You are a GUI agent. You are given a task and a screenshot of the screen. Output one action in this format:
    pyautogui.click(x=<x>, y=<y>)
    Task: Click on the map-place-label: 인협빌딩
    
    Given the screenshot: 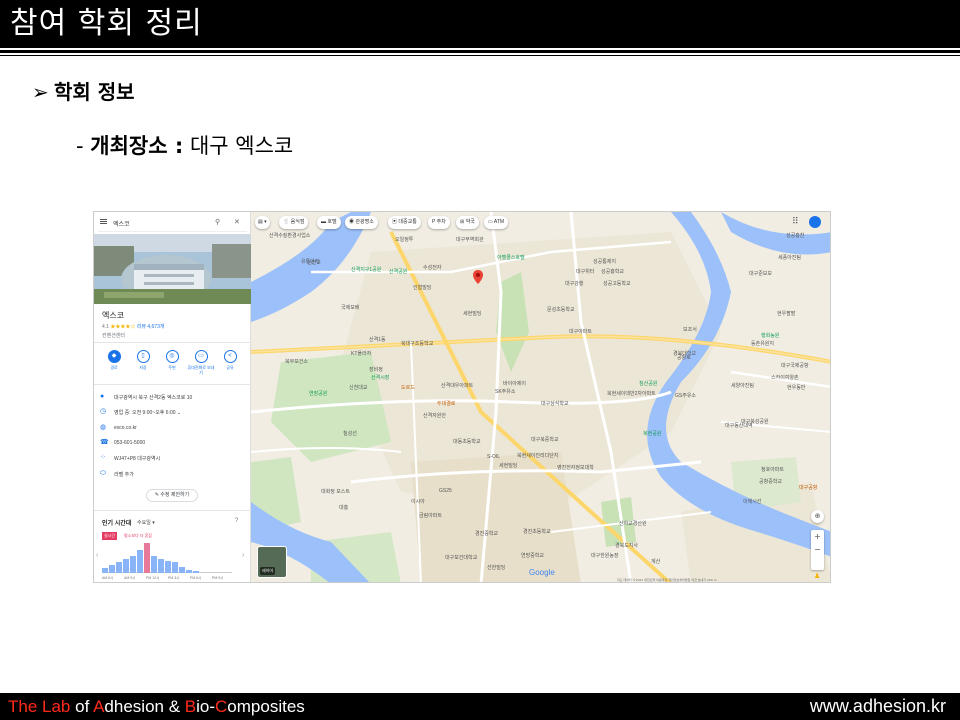 What is the action you would take?
    pyautogui.click(x=422, y=287)
    